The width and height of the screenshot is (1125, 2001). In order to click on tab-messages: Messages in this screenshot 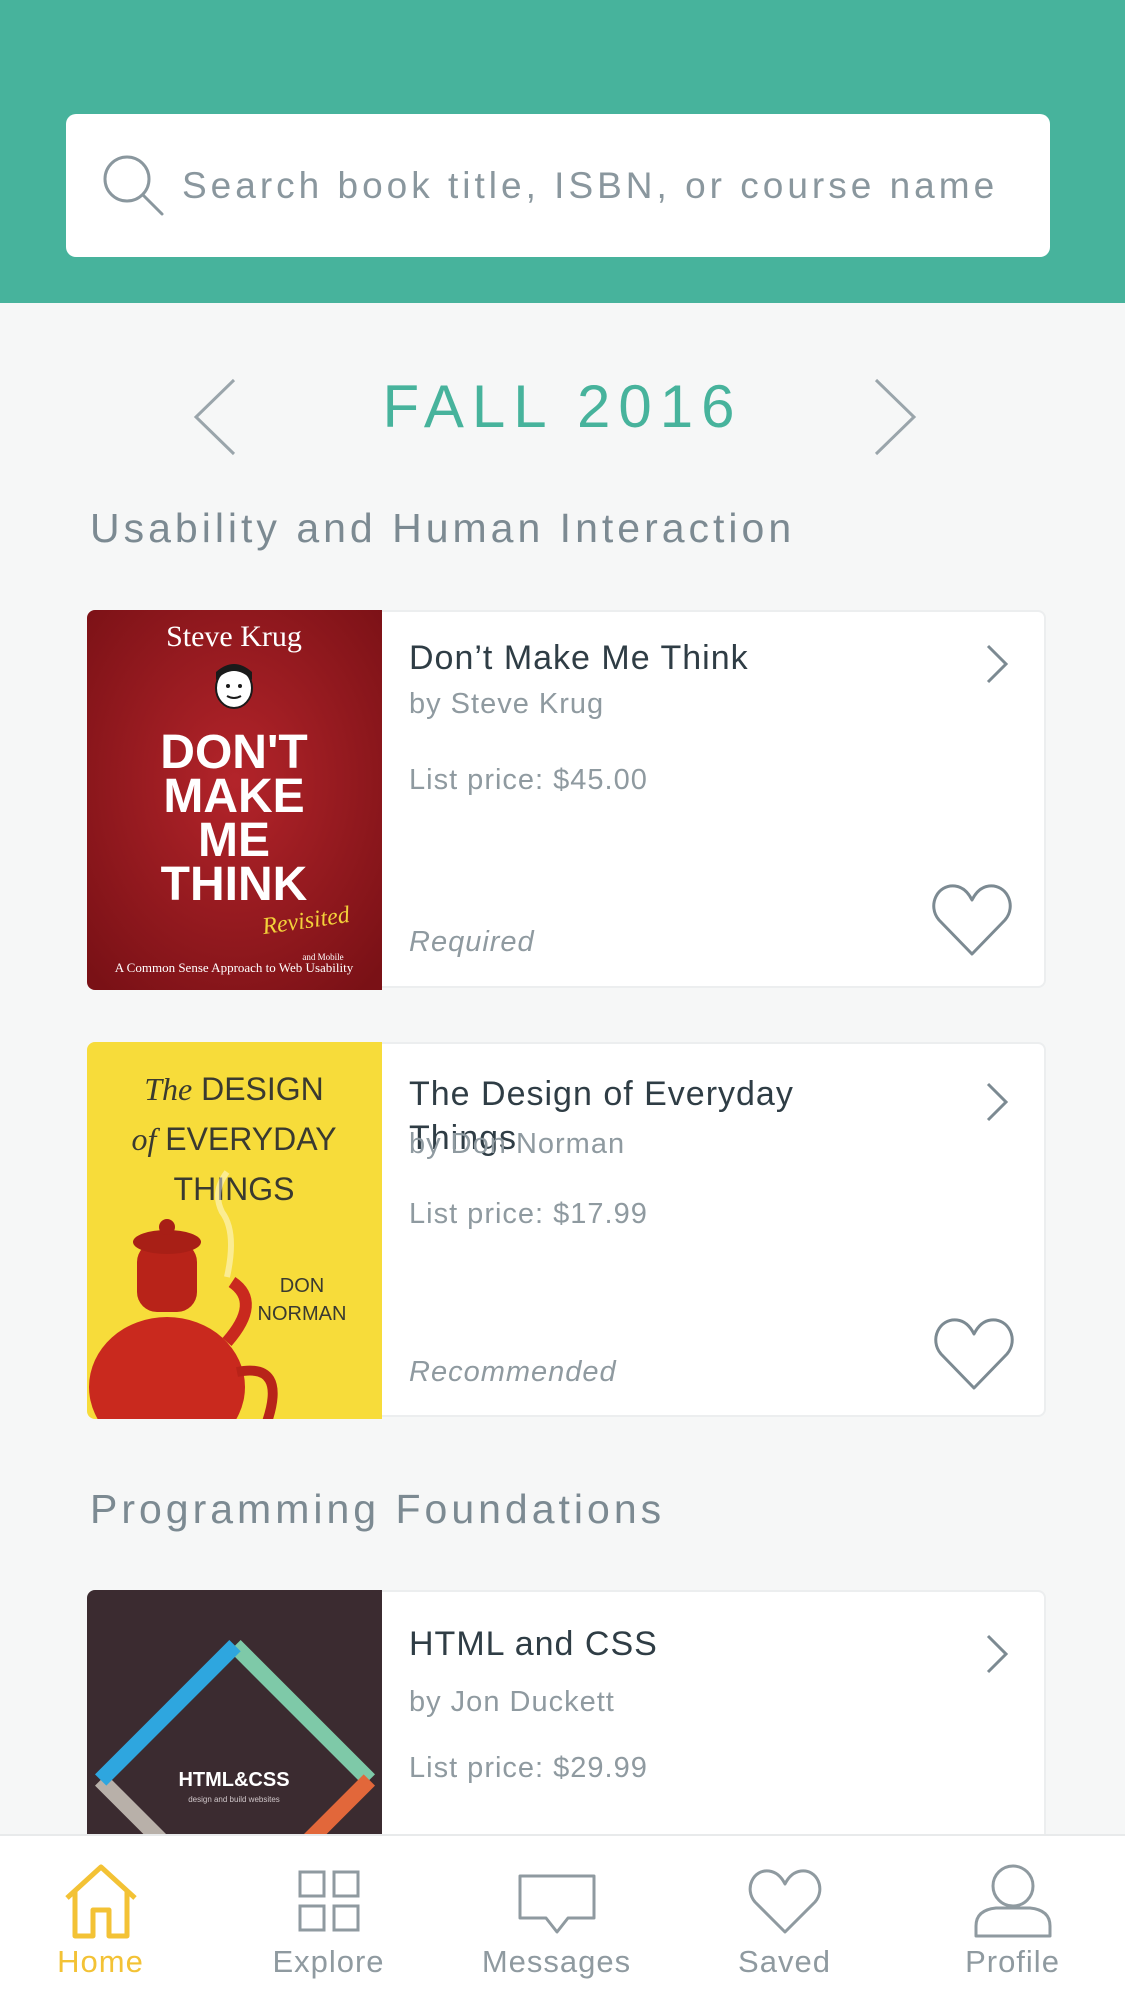, I will do `click(556, 1918)`.